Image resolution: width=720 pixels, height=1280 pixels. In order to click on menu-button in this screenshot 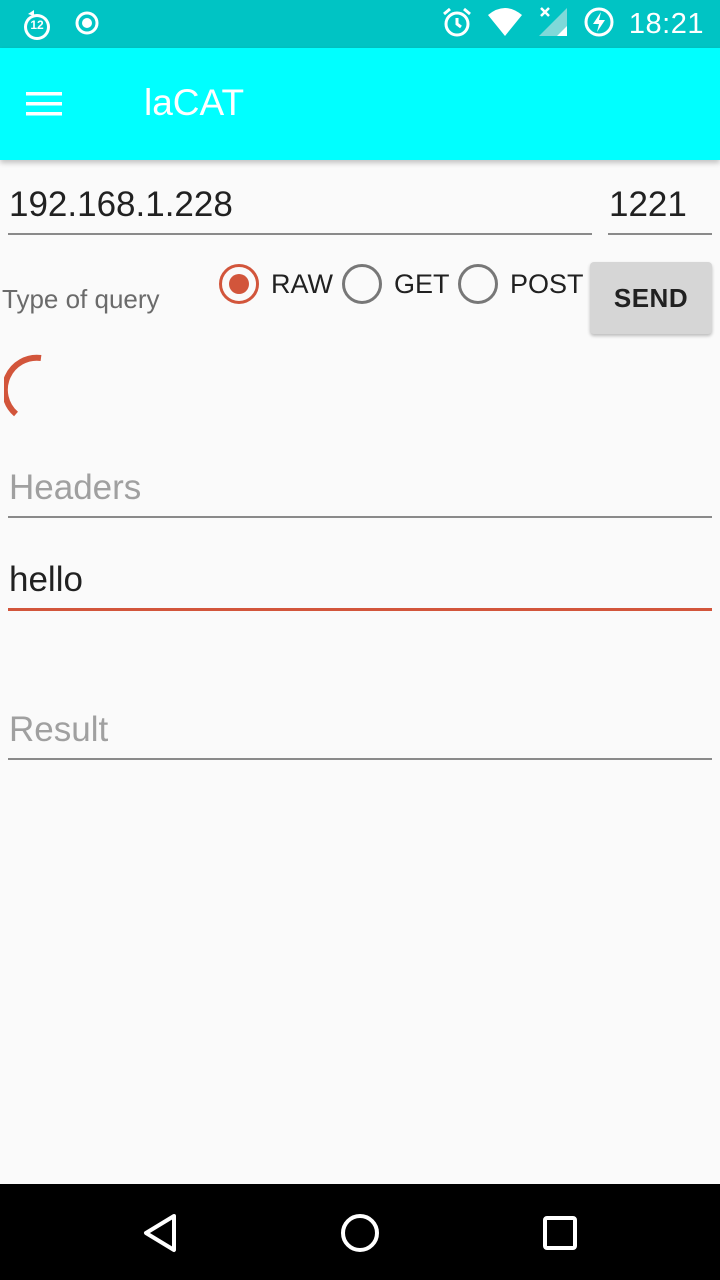, I will do `click(56, 104)`.